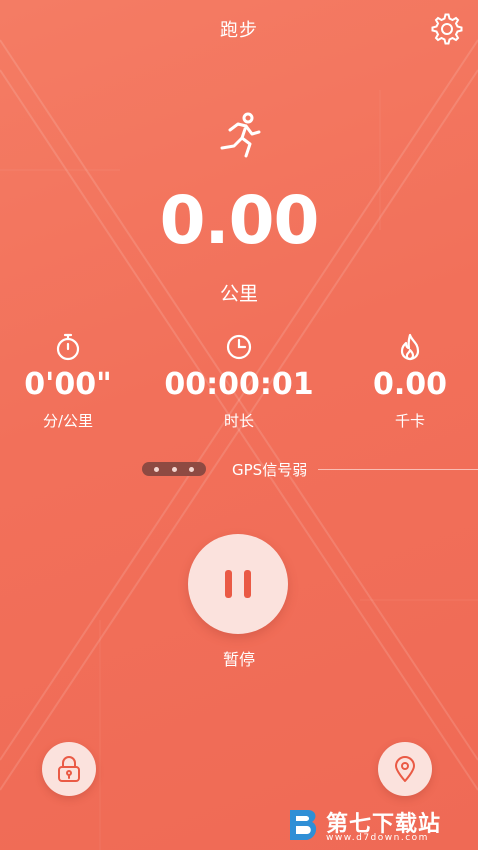 The image size is (478, 850). I want to click on stat-duration: 00:00:01 时长, so click(239, 381).